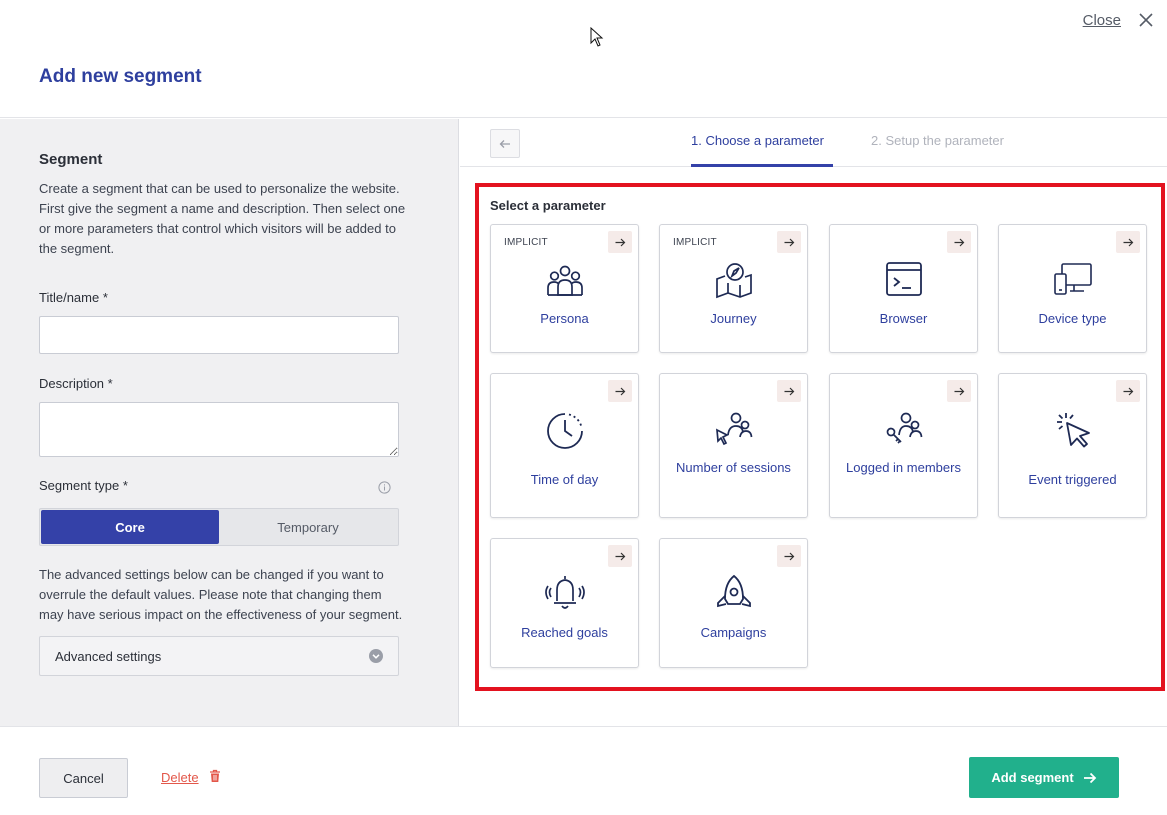 This screenshot has width=1167, height=815. Describe the element at coordinates (904, 428) in the screenshot. I see `logged-in-members-icon` at that location.